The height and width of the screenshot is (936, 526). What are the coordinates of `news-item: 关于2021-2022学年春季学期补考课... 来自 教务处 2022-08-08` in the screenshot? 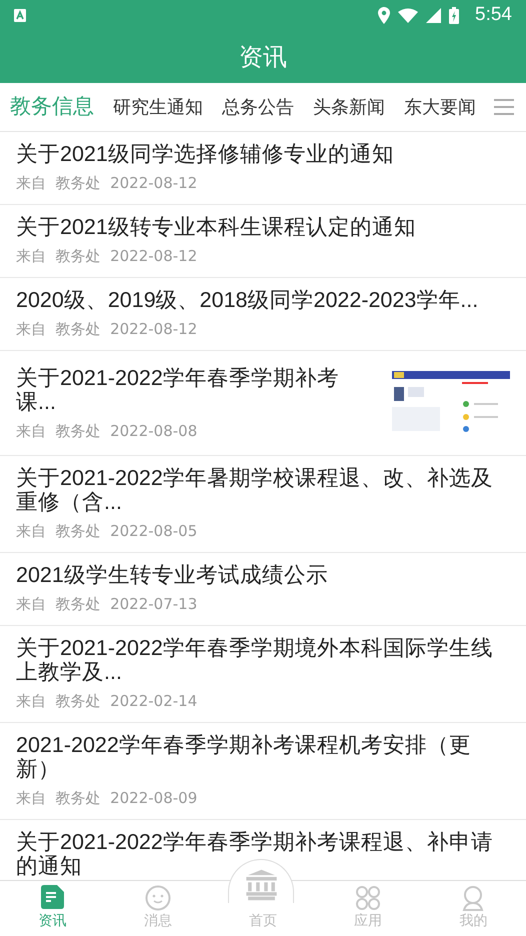 It's located at (263, 403).